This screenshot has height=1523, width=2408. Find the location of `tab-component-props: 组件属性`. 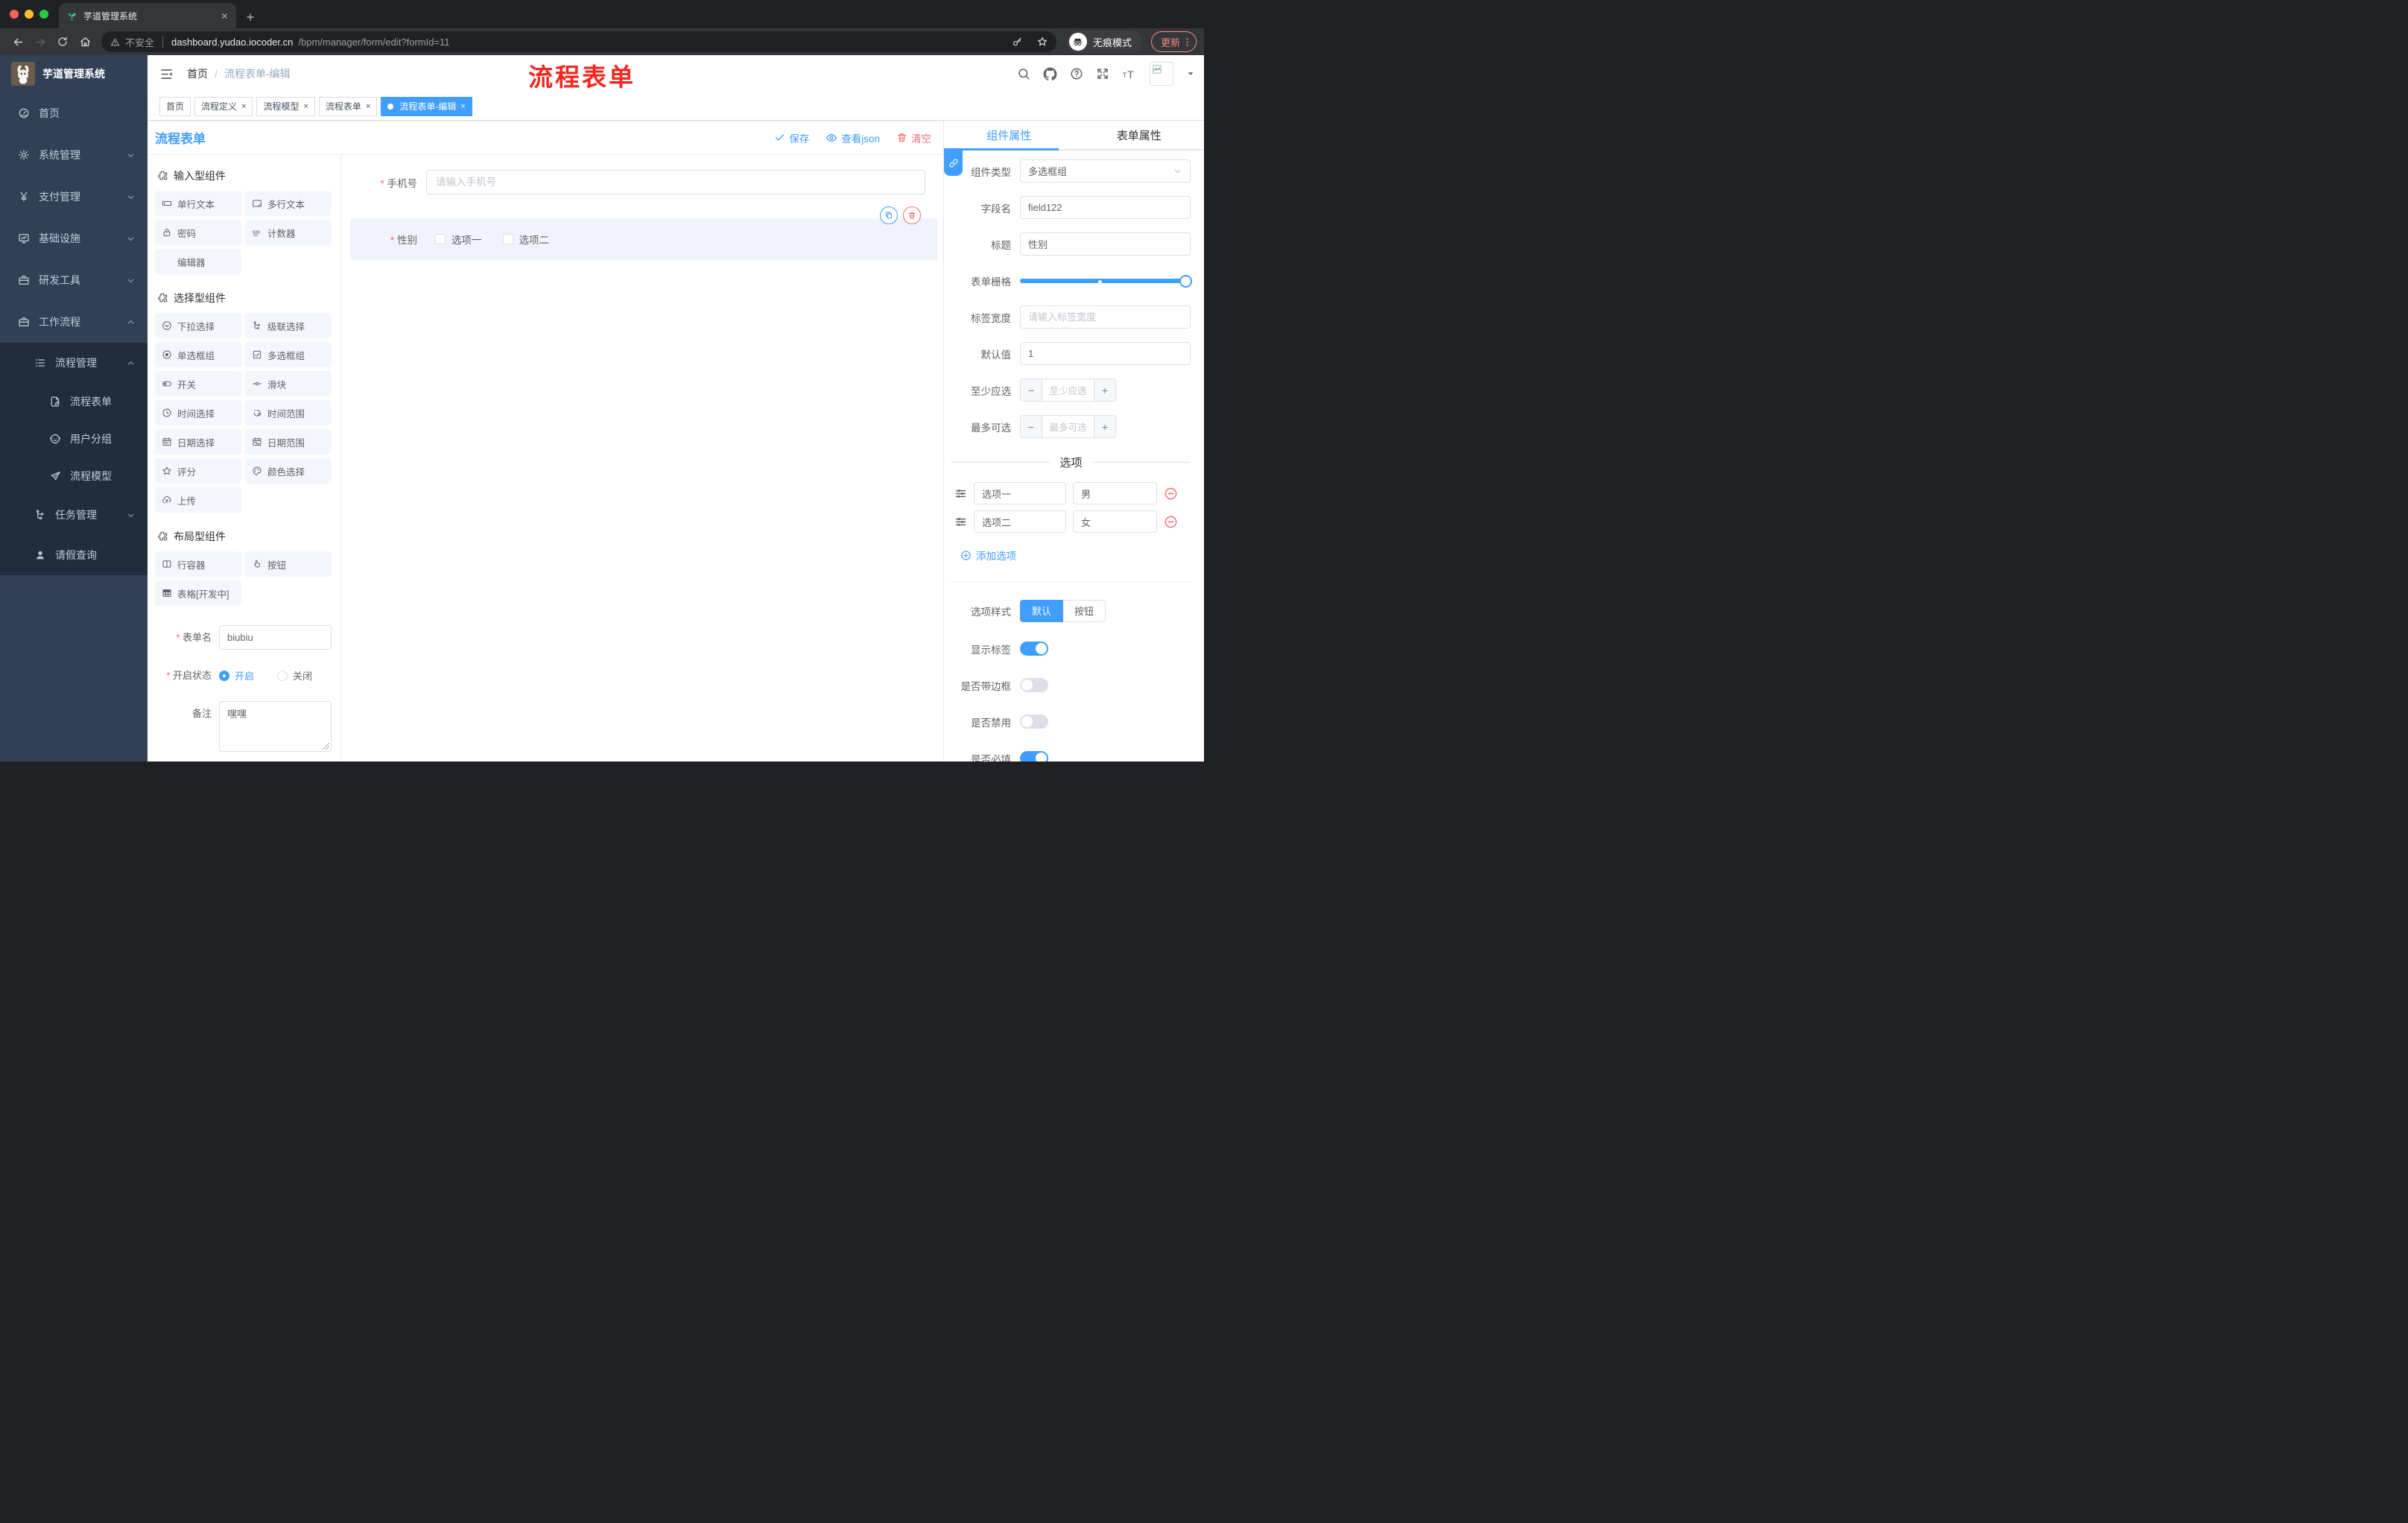

tab-component-props: 组件属性 is located at coordinates (1009, 135).